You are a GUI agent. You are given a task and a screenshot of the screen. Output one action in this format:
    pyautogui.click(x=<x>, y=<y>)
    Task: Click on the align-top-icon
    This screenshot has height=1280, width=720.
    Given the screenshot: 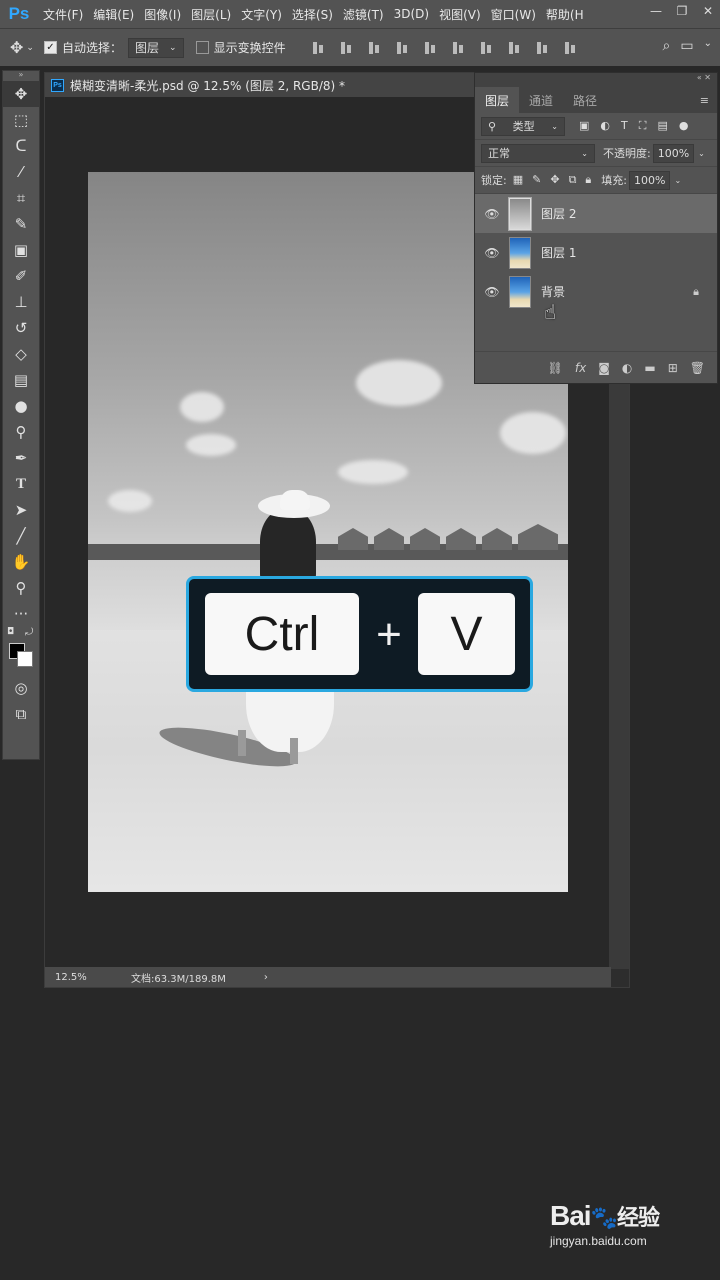 What is the action you would take?
    pyautogui.click(x=319, y=48)
    